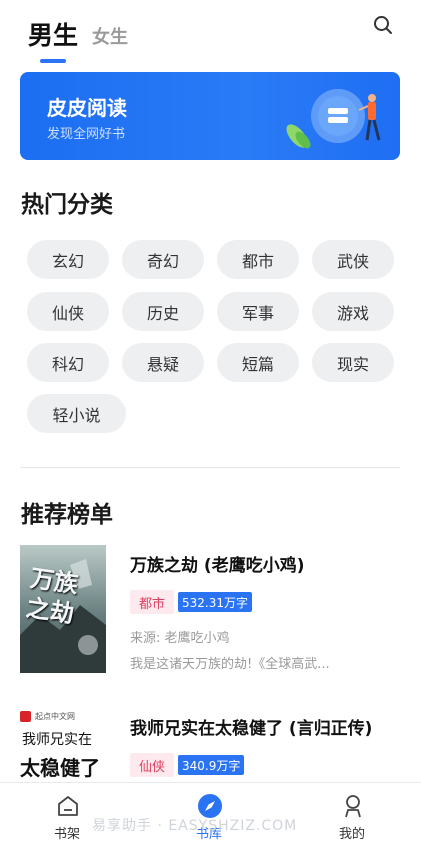  Describe the element at coordinates (55, 716) in the screenshot. I see `publisher-label: 起点中文网` at that location.